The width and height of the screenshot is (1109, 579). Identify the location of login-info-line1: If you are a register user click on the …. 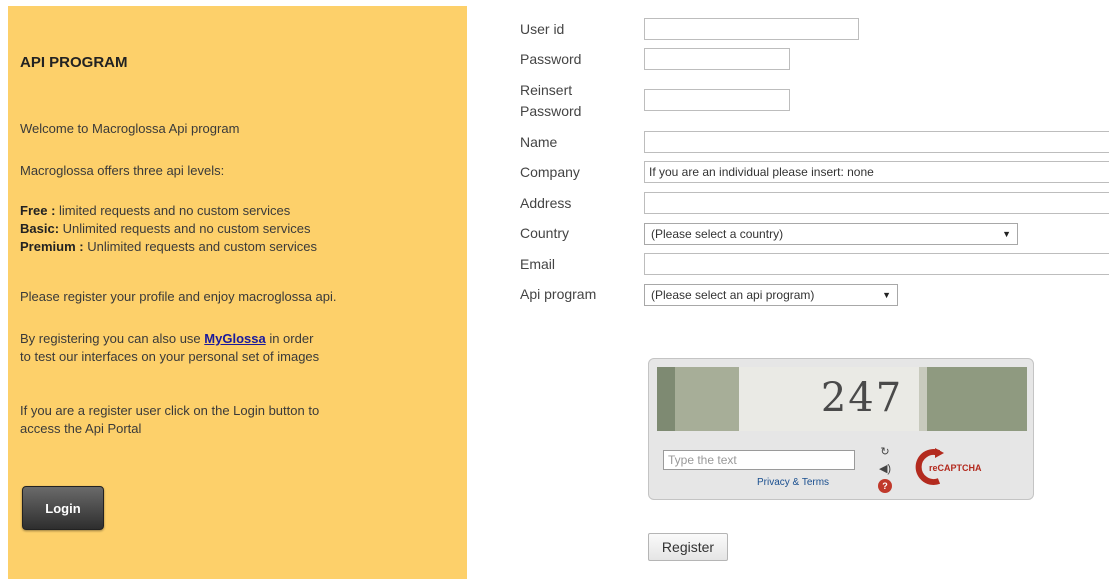
(170, 410).